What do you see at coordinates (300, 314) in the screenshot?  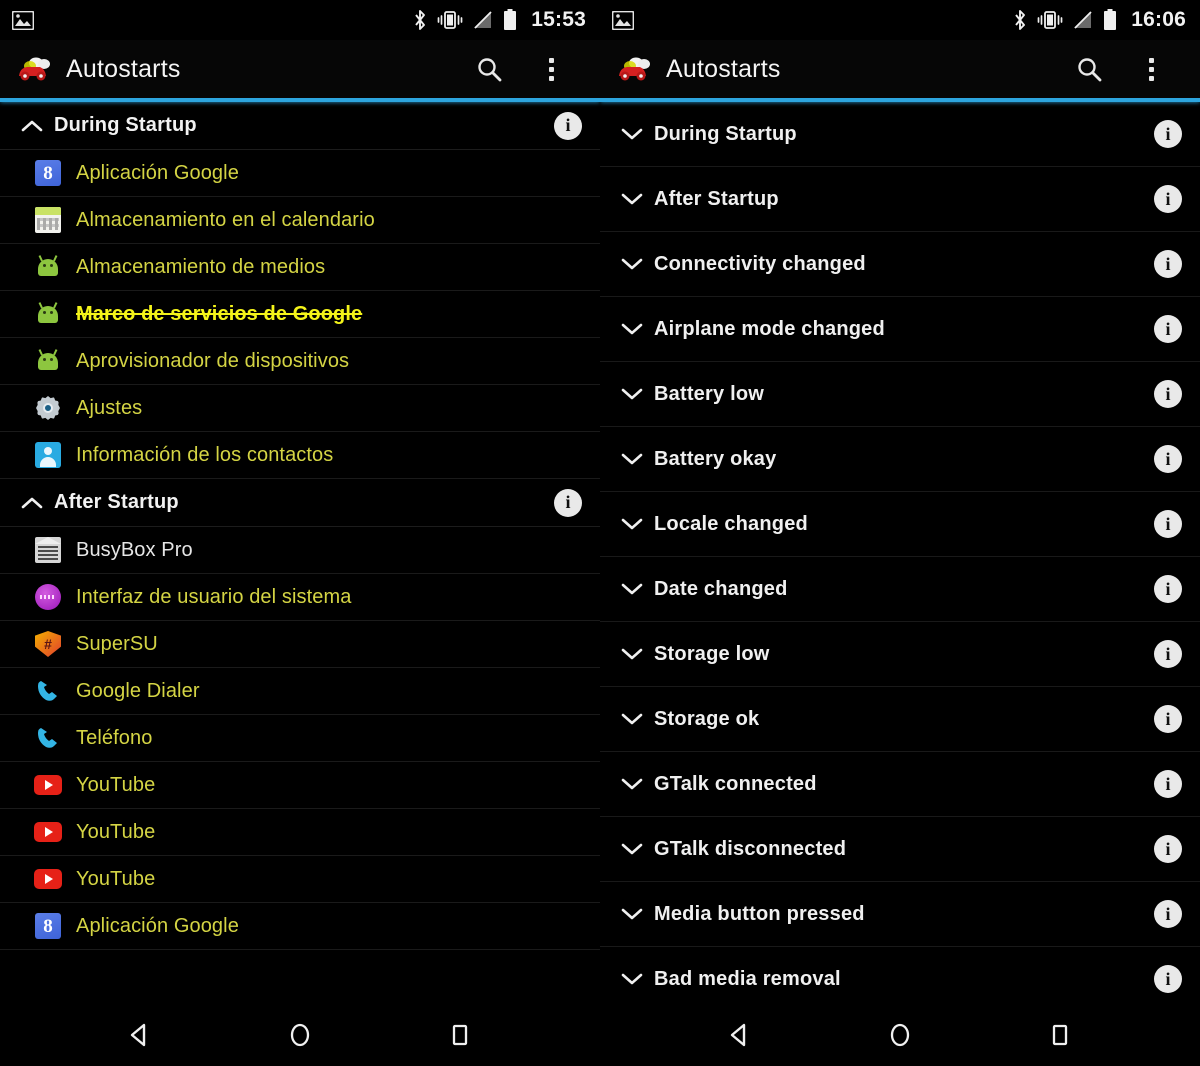 I see `list-item: Marco de servicios de Google` at bounding box center [300, 314].